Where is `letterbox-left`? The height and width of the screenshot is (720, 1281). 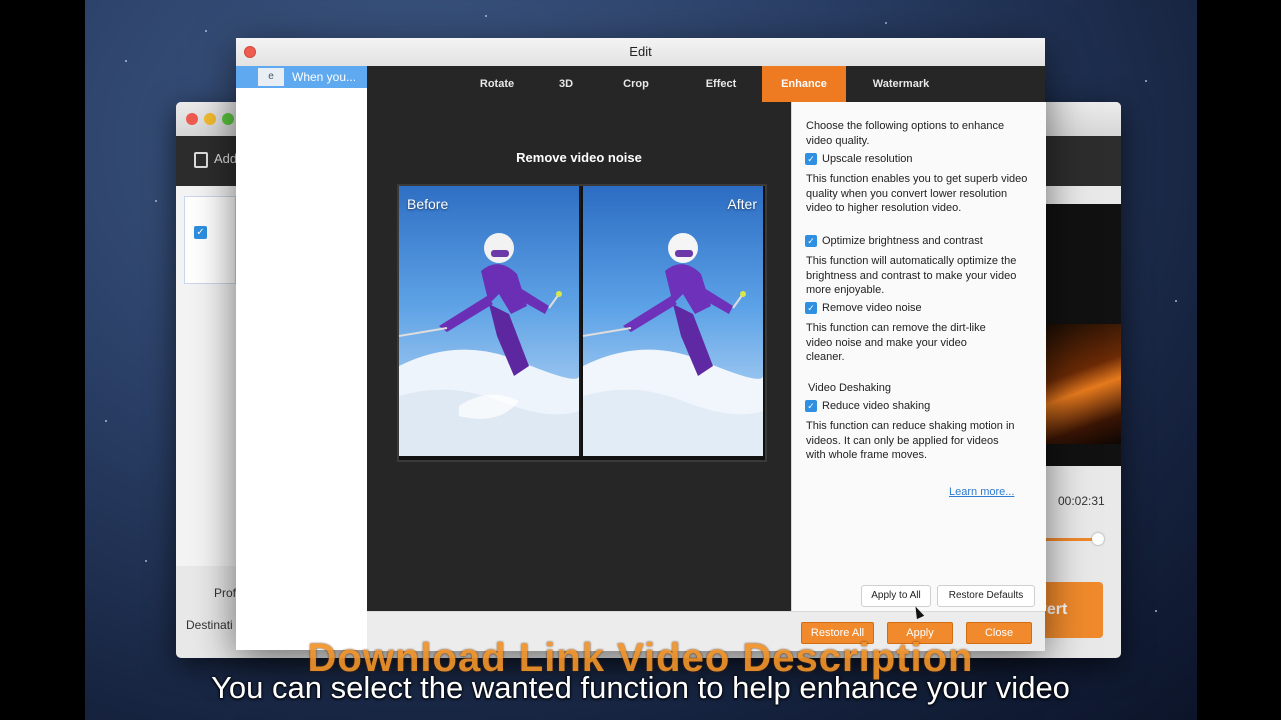 letterbox-left is located at coordinates (42, 360).